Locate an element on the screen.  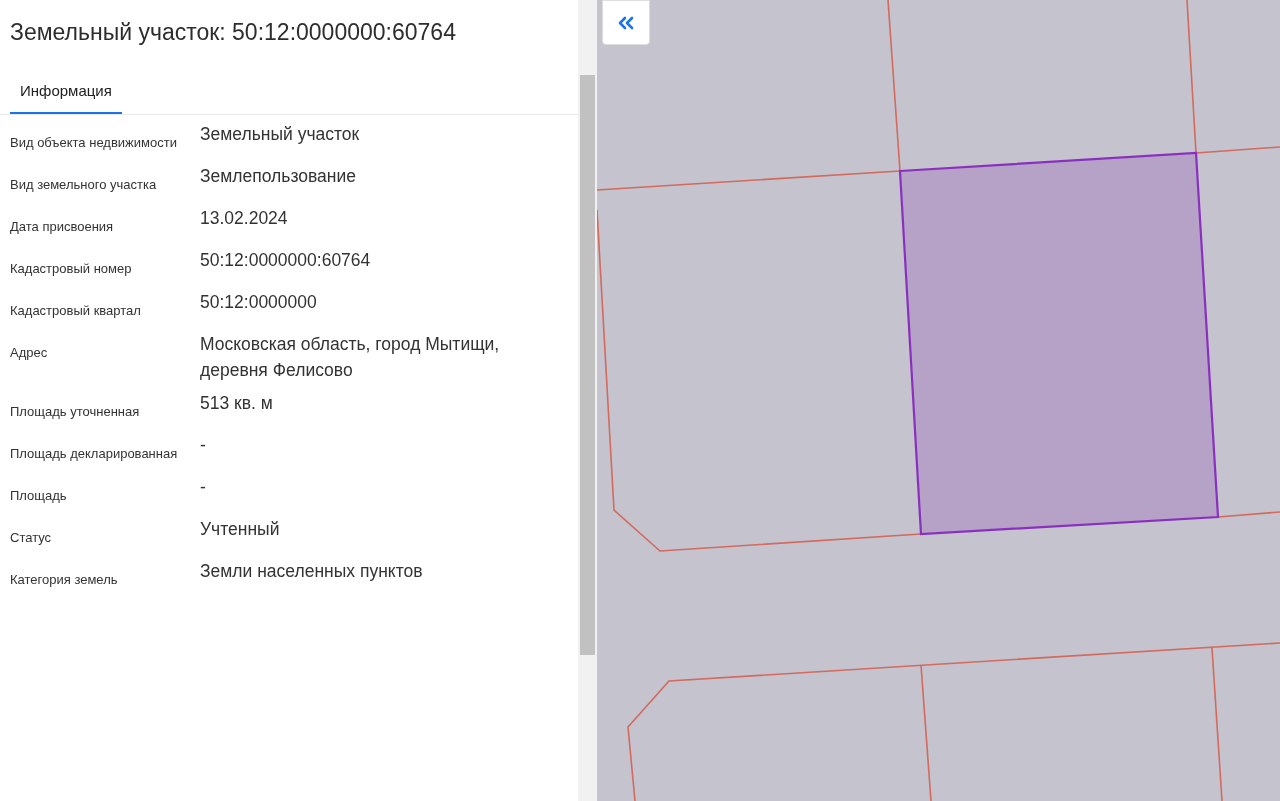
field-label: Кадастровый квартал is located at coordinates (76, 311).